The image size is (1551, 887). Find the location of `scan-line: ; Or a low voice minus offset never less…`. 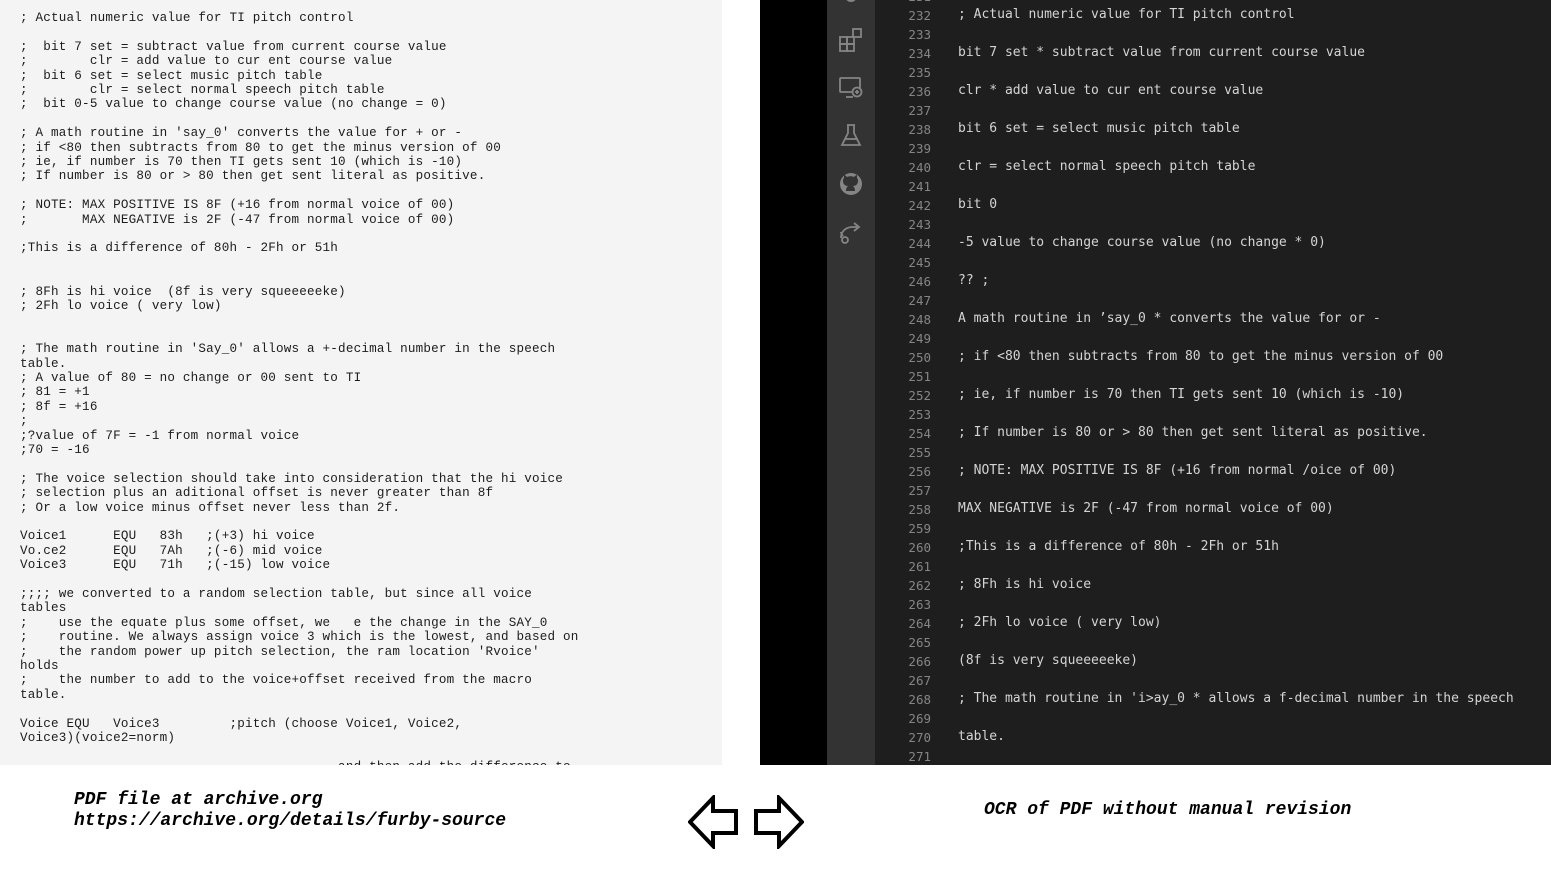

scan-line: ; Or a low voice minus offset never less… is located at coordinates (210, 507).